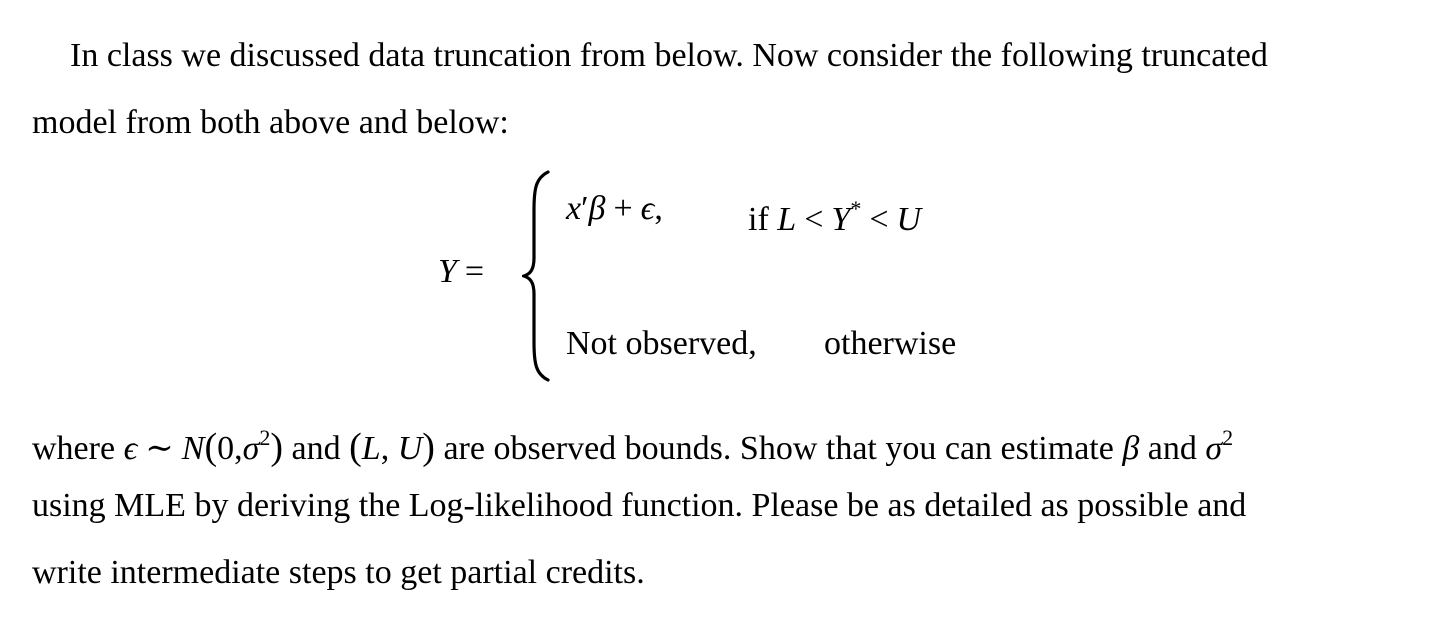 This screenshot has width=1442, height=618. I want to click on equation-lhs: Y =, so click(465, 272).